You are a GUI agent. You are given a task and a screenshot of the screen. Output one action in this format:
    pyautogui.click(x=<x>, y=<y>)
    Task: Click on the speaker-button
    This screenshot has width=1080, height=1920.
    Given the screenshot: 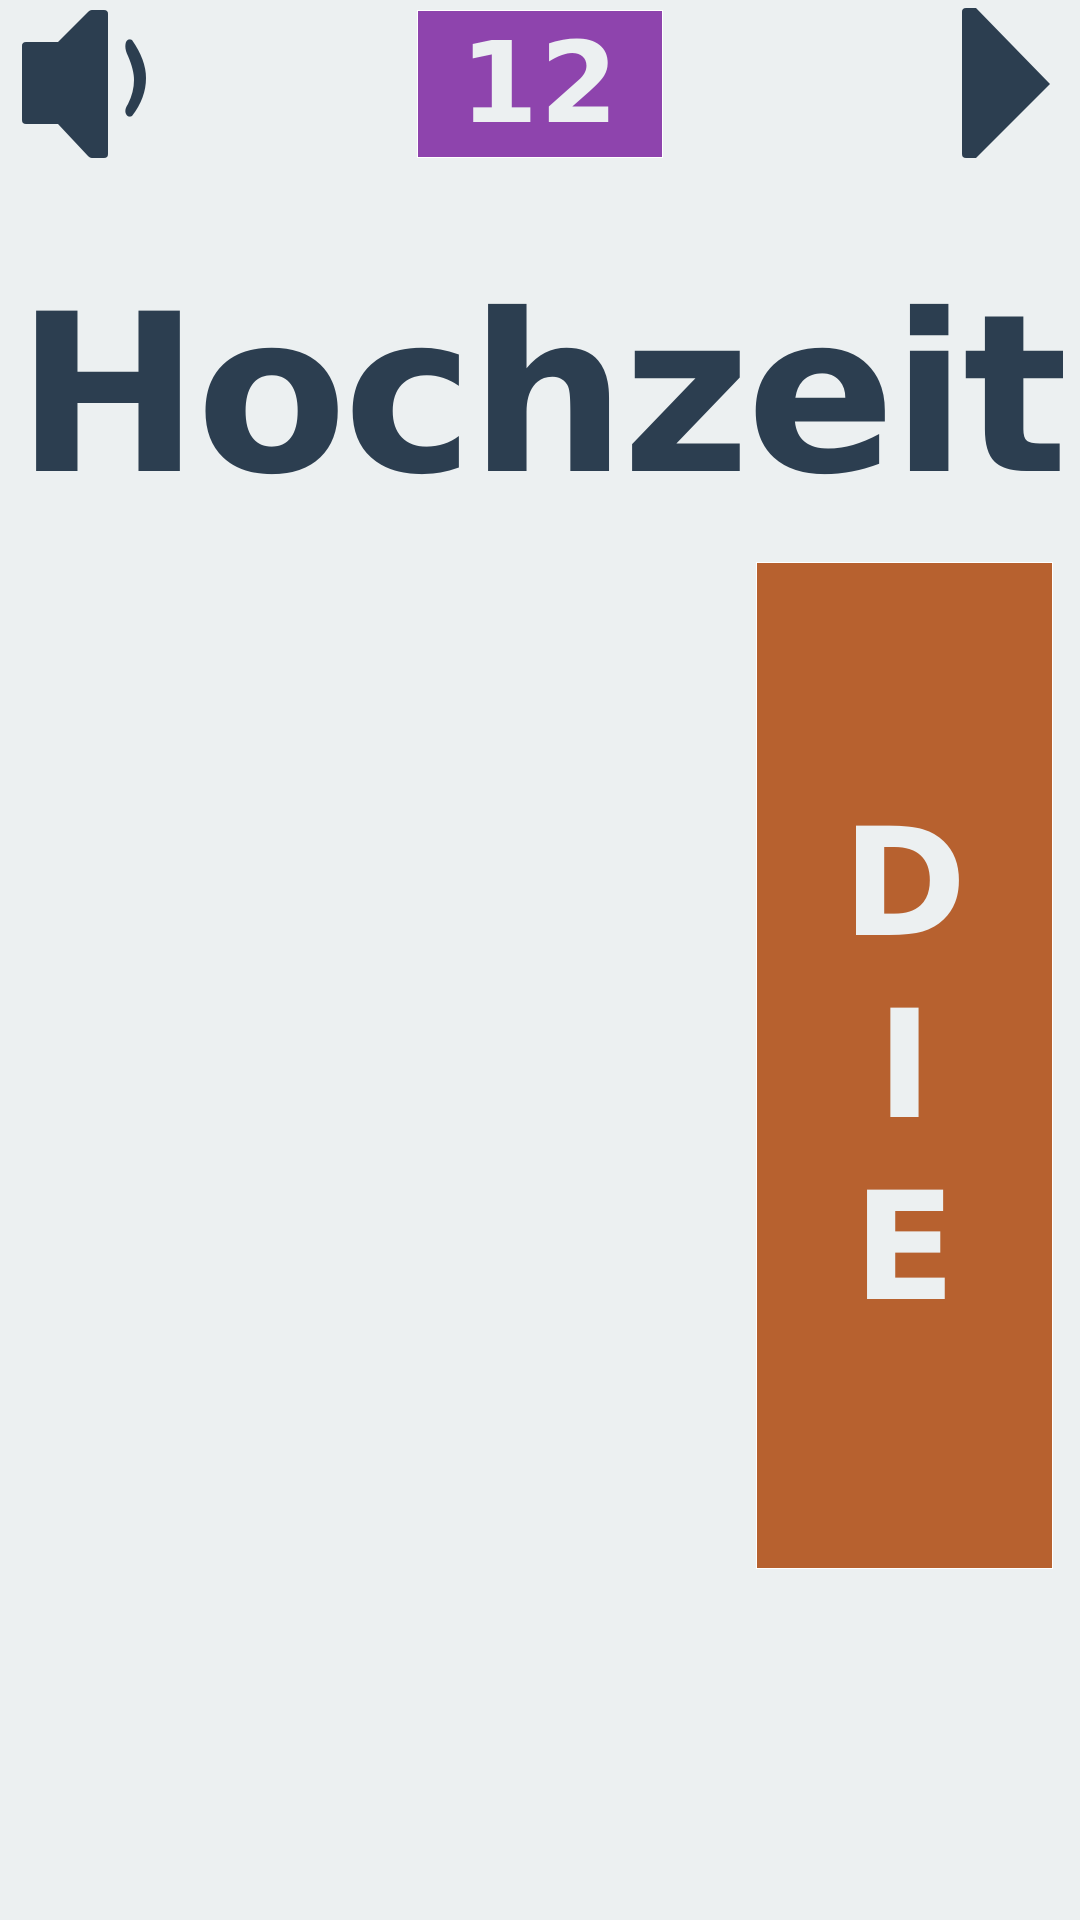 What is the action you would take?
    pyautogui.click(x=87, y=83)
    